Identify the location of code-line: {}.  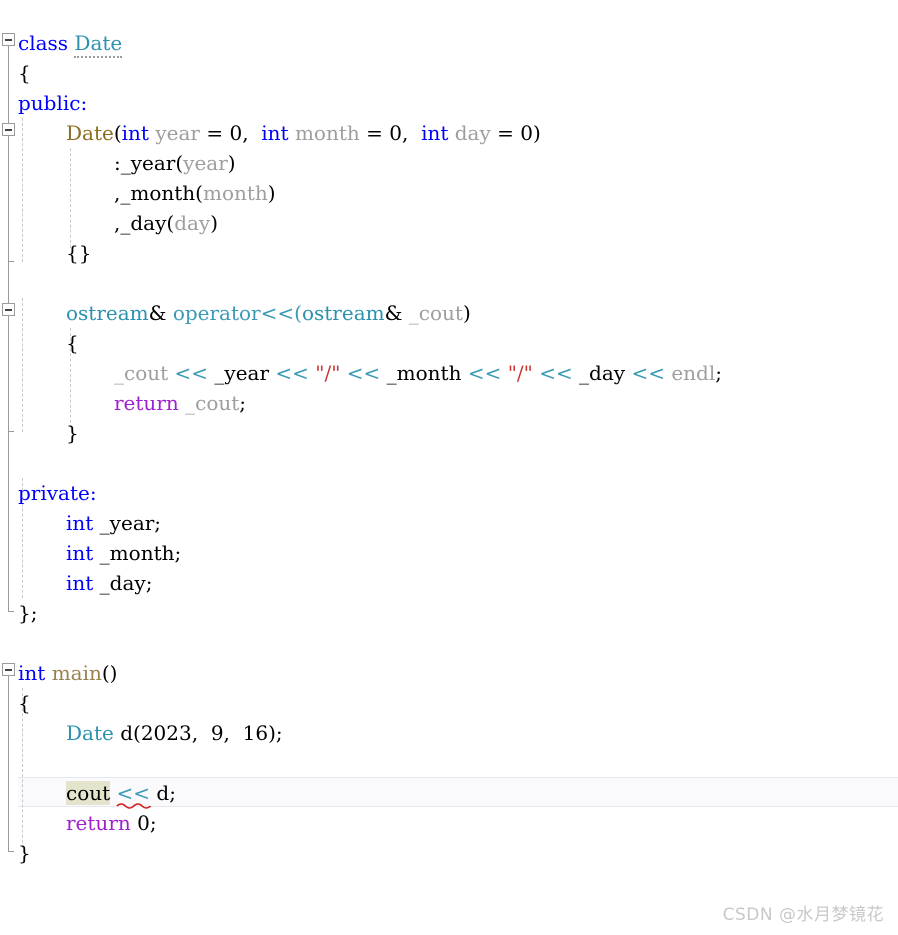
(78, 253).